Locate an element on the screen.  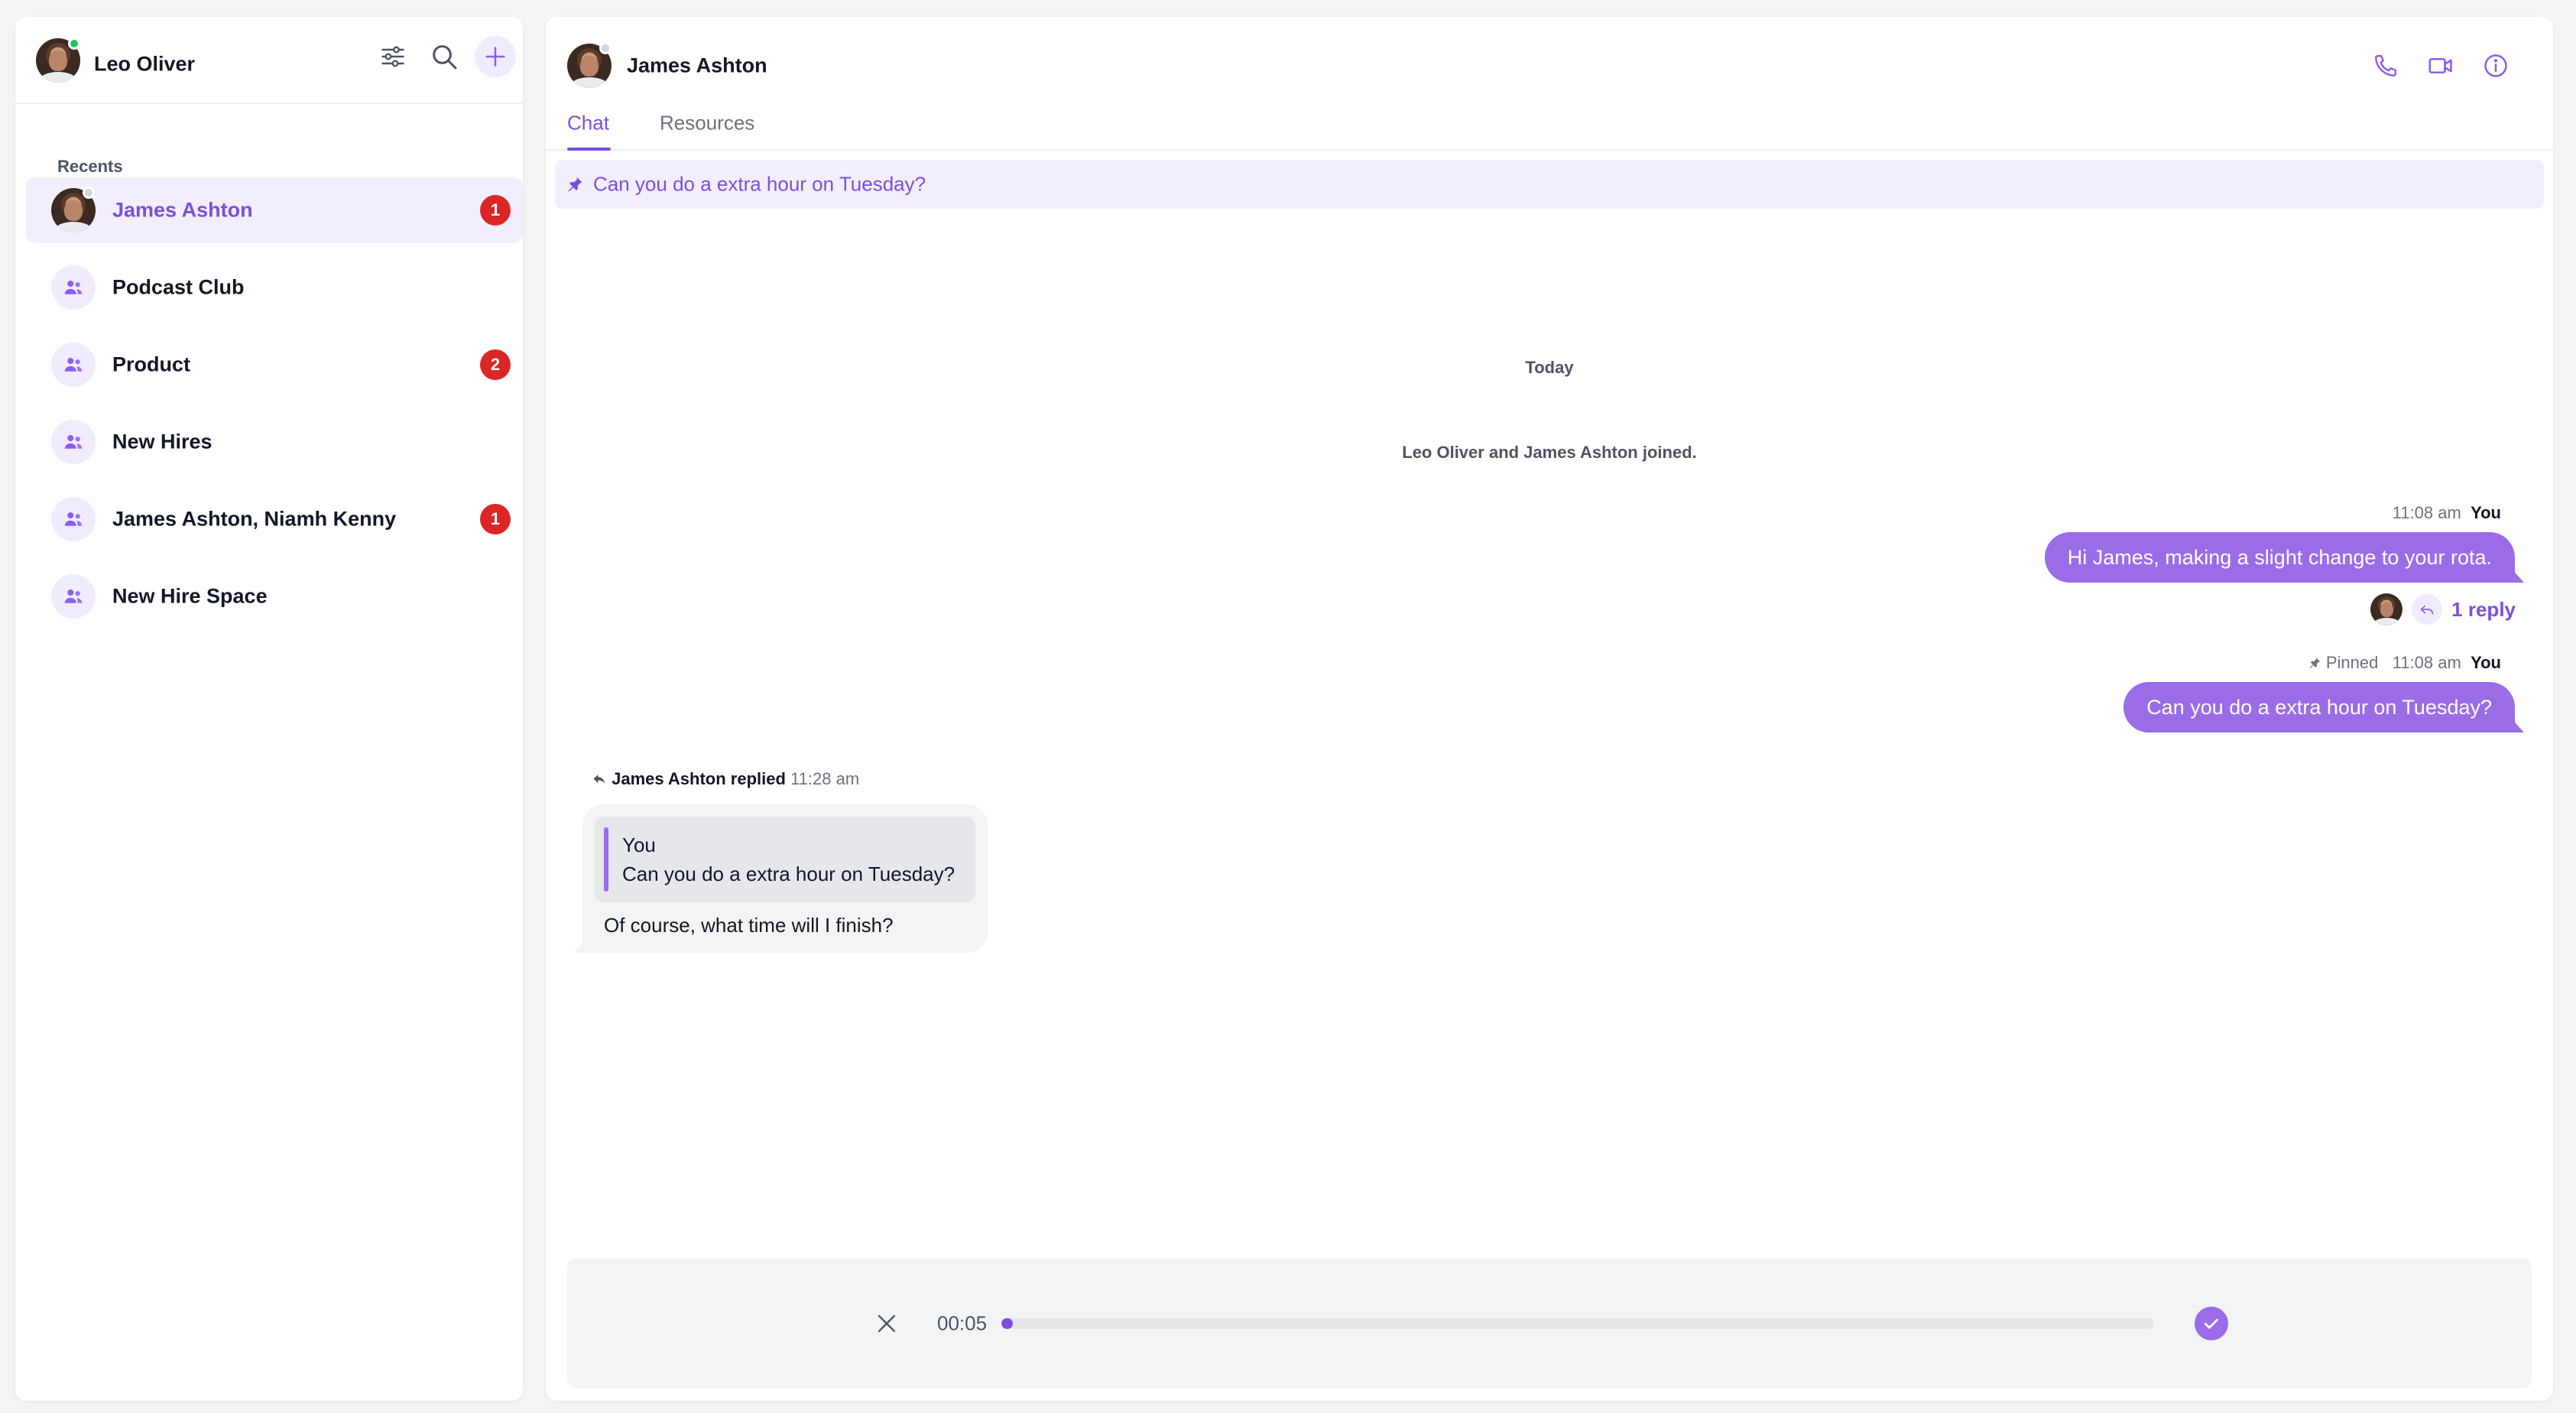
pinned-message-bar: Can you do a extra hour on Tuesday? is located at coordinates (1549, 184).